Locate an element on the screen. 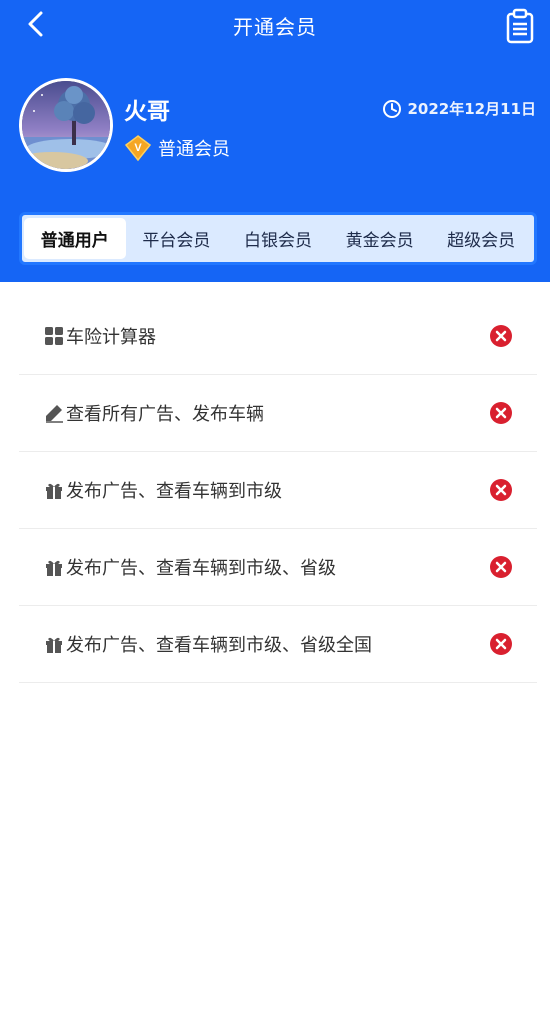 This screenshot has height=1026, width=550. list-item: 发布广告、查看车辆到市级、省级全国 is located at coordinates (278, 644).